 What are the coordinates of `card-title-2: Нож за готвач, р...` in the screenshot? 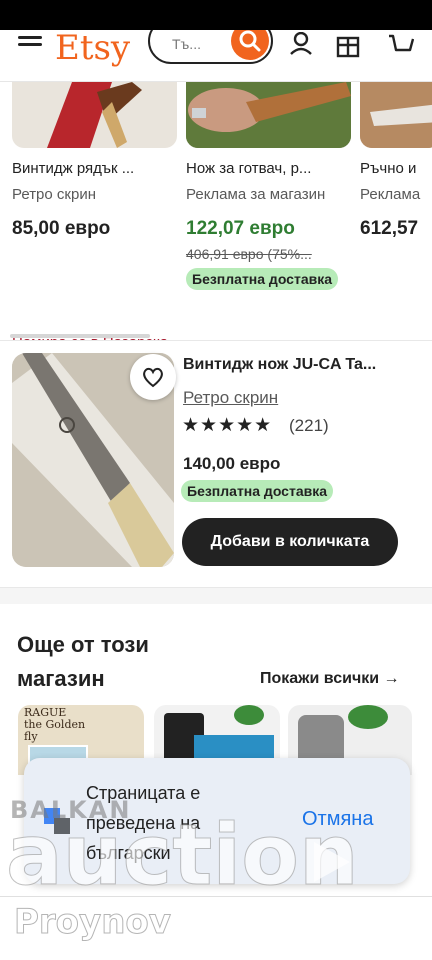 It's located at (268, 168).